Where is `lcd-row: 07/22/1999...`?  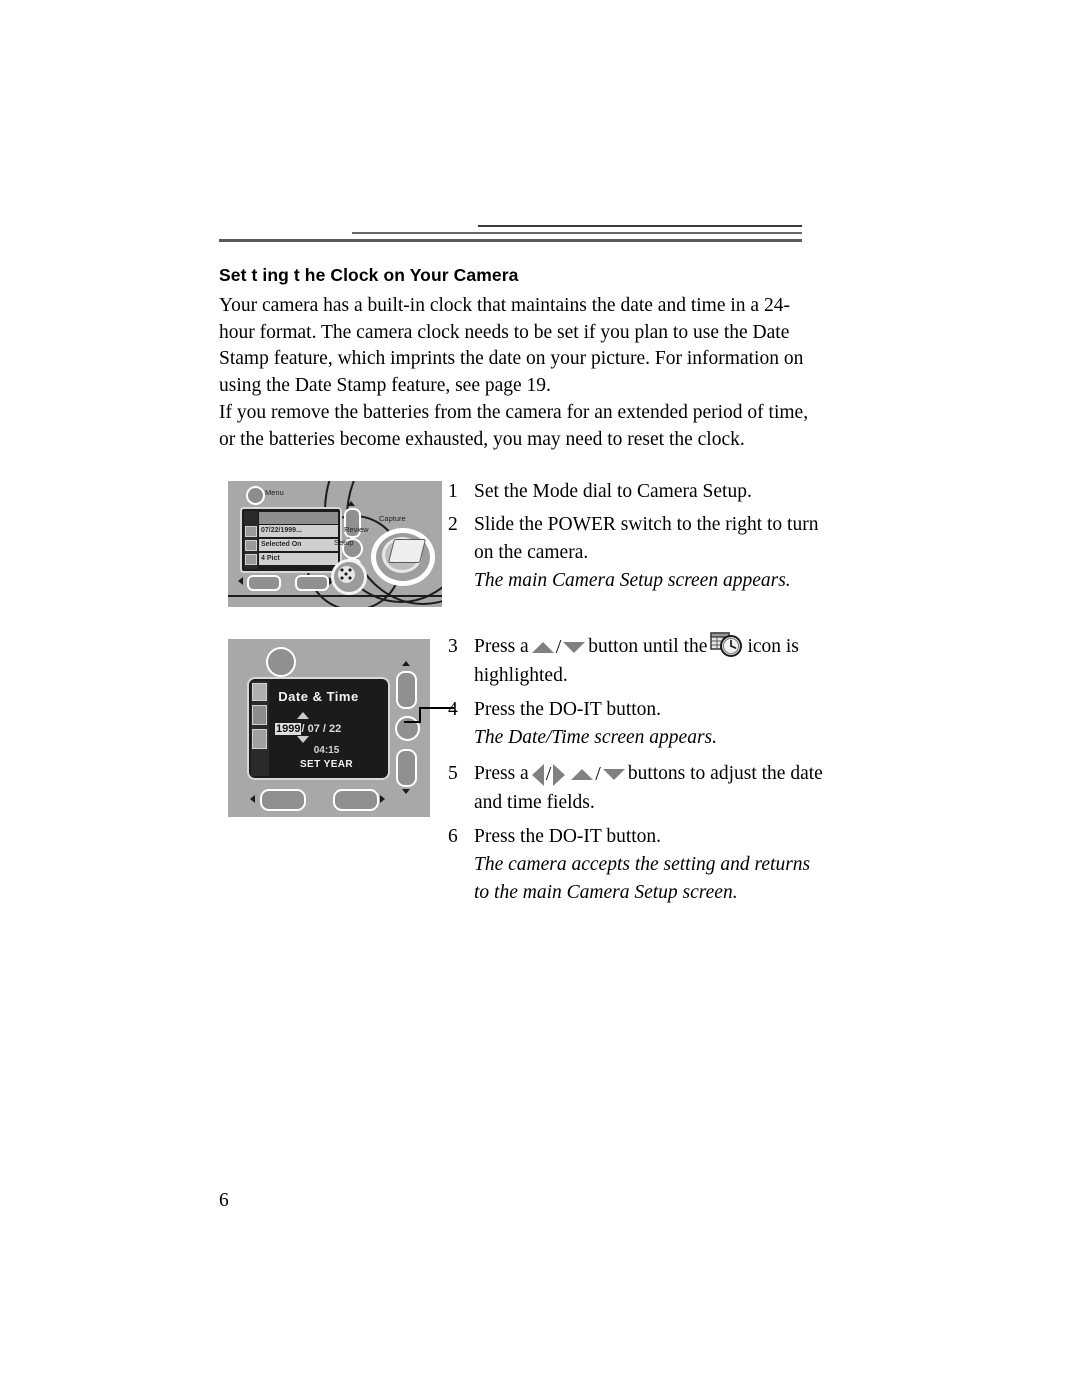
lcd-row: 07/22/1999... is located at coordinates (298, 531).